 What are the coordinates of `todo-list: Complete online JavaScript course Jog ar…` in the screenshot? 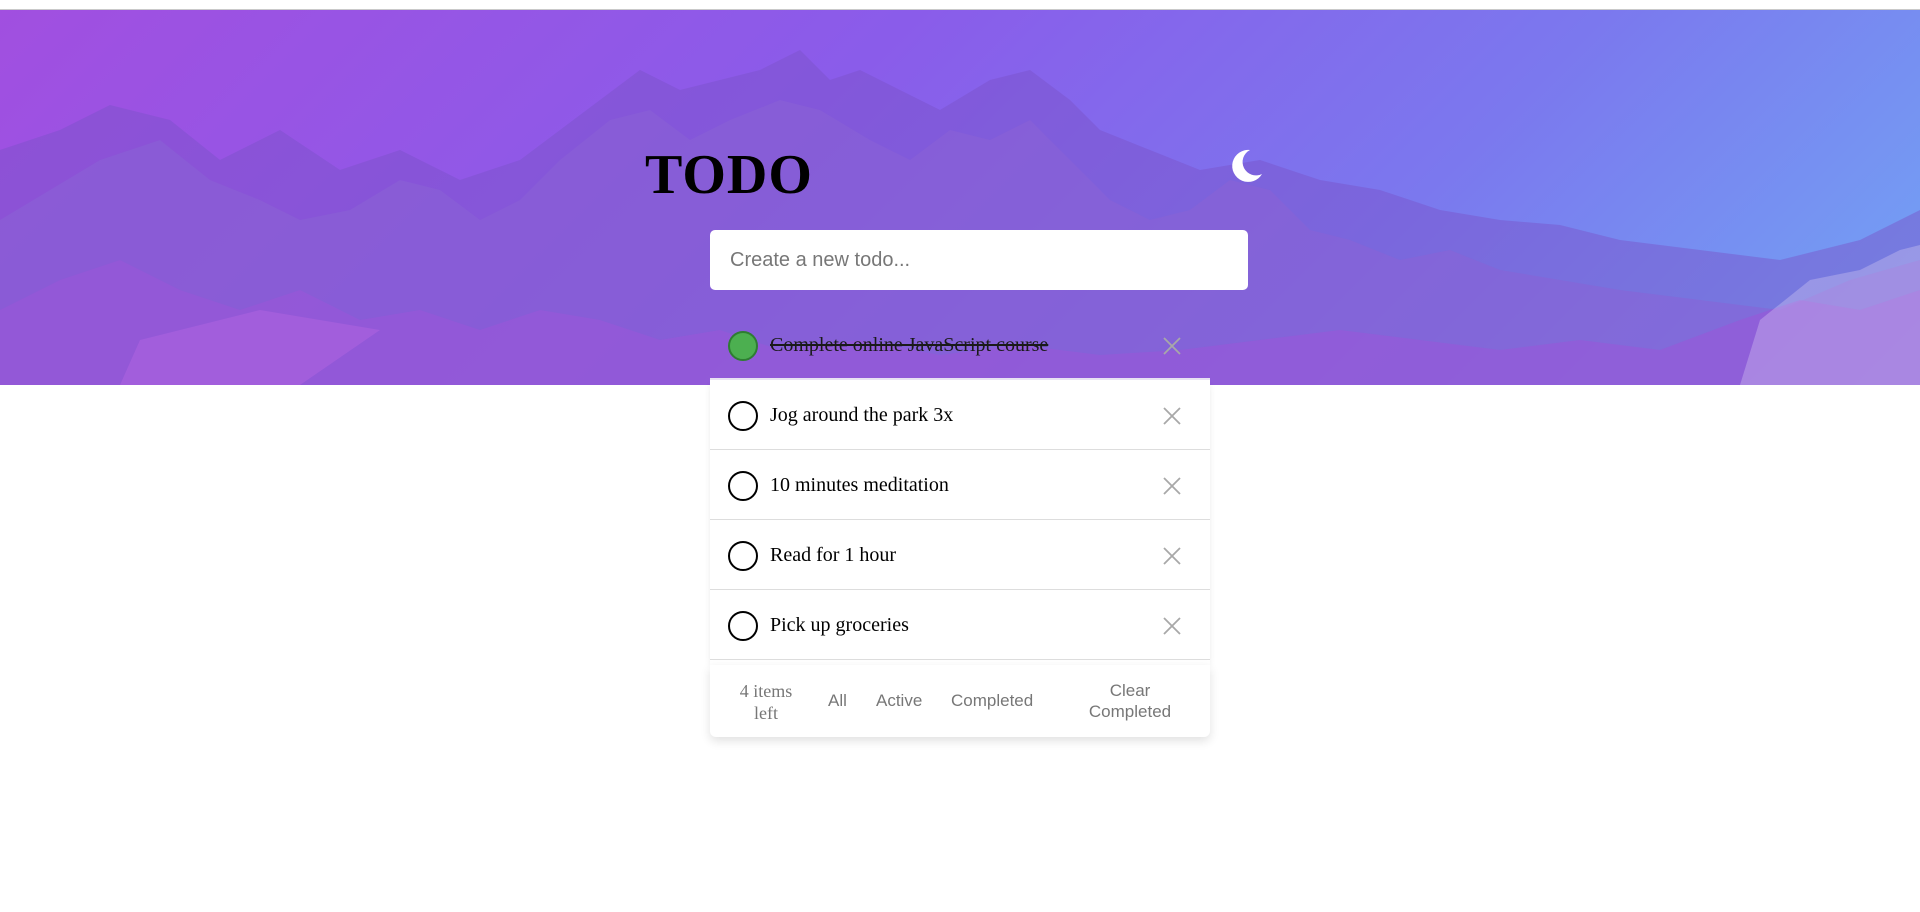 It's located at (960, 485).